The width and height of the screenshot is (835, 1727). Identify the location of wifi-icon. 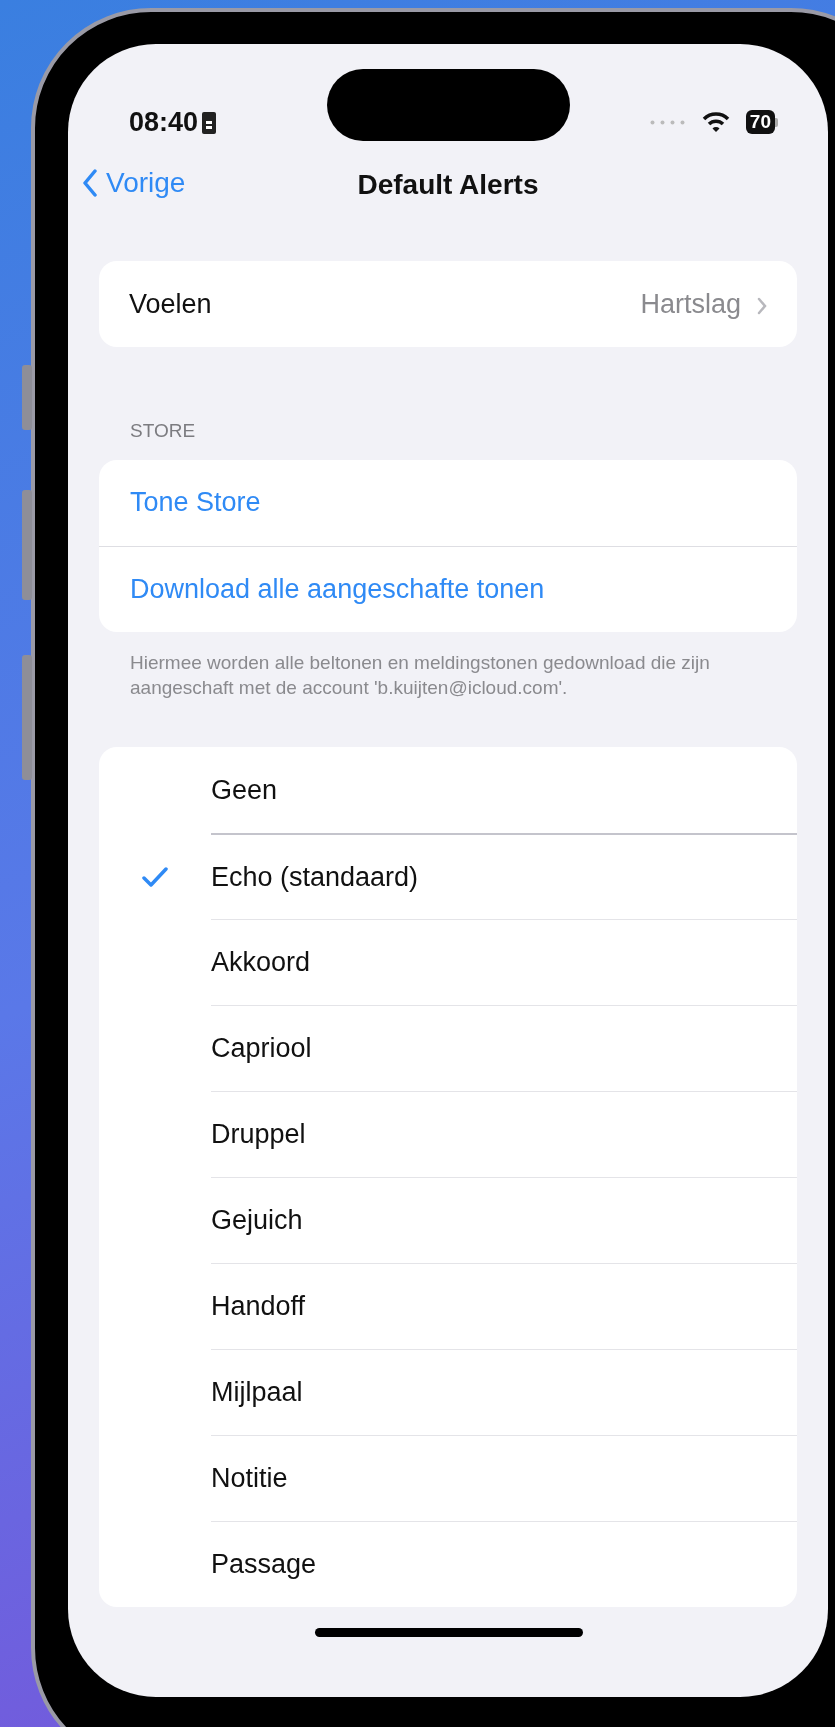
(715, 122).